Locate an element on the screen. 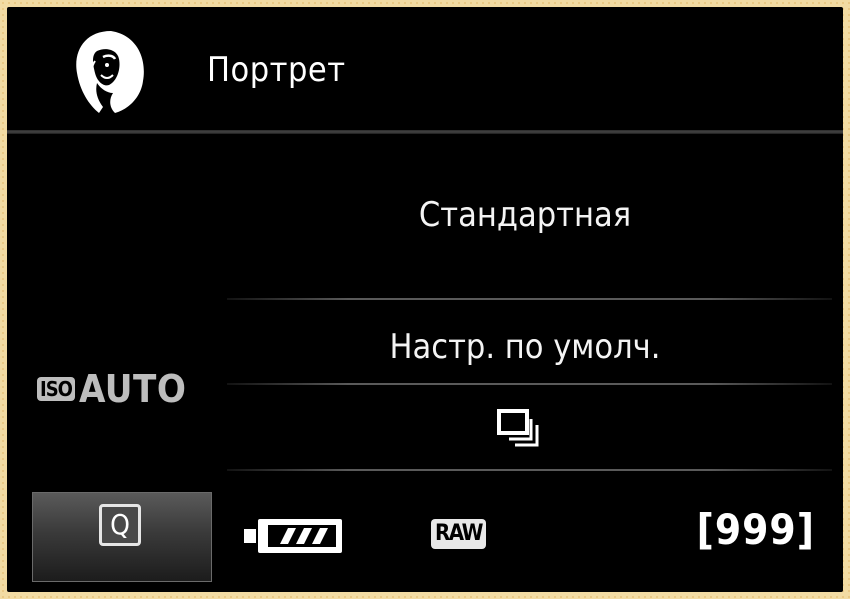 This screenshot has height=599, width=850. quick-control-label: Q is located at coordinates (120, 525).